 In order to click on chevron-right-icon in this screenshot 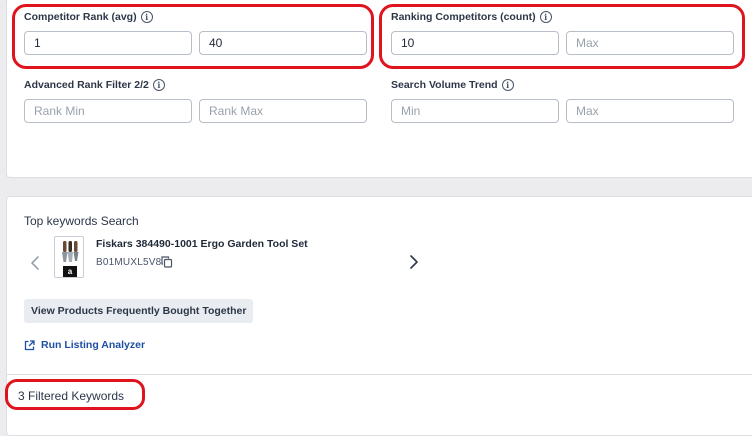, I will do `click(414, 262)`.